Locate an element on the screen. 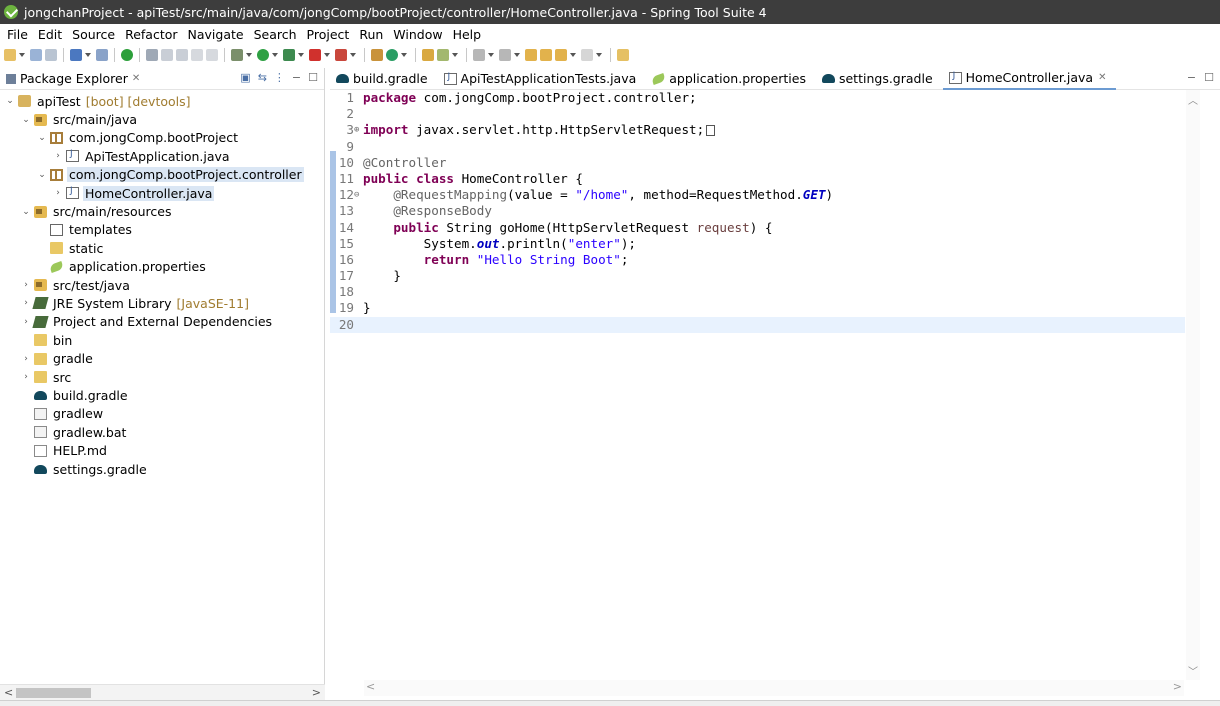  new-icon is located at coordinates (10, 55).